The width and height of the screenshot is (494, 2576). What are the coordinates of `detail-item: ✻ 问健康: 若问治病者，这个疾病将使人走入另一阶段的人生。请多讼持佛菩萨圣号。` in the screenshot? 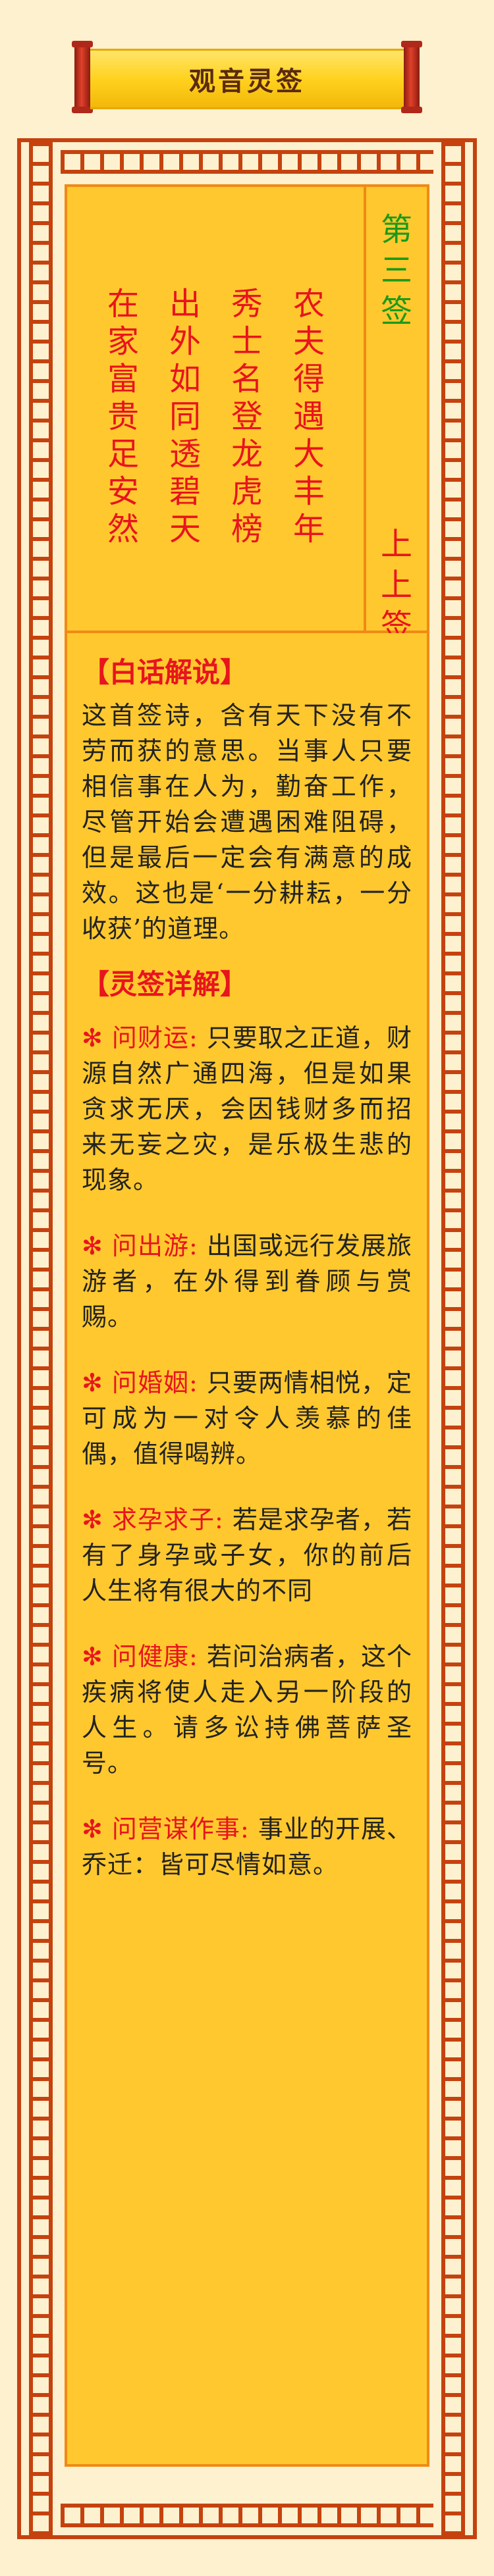 It's located at (247, 1710).